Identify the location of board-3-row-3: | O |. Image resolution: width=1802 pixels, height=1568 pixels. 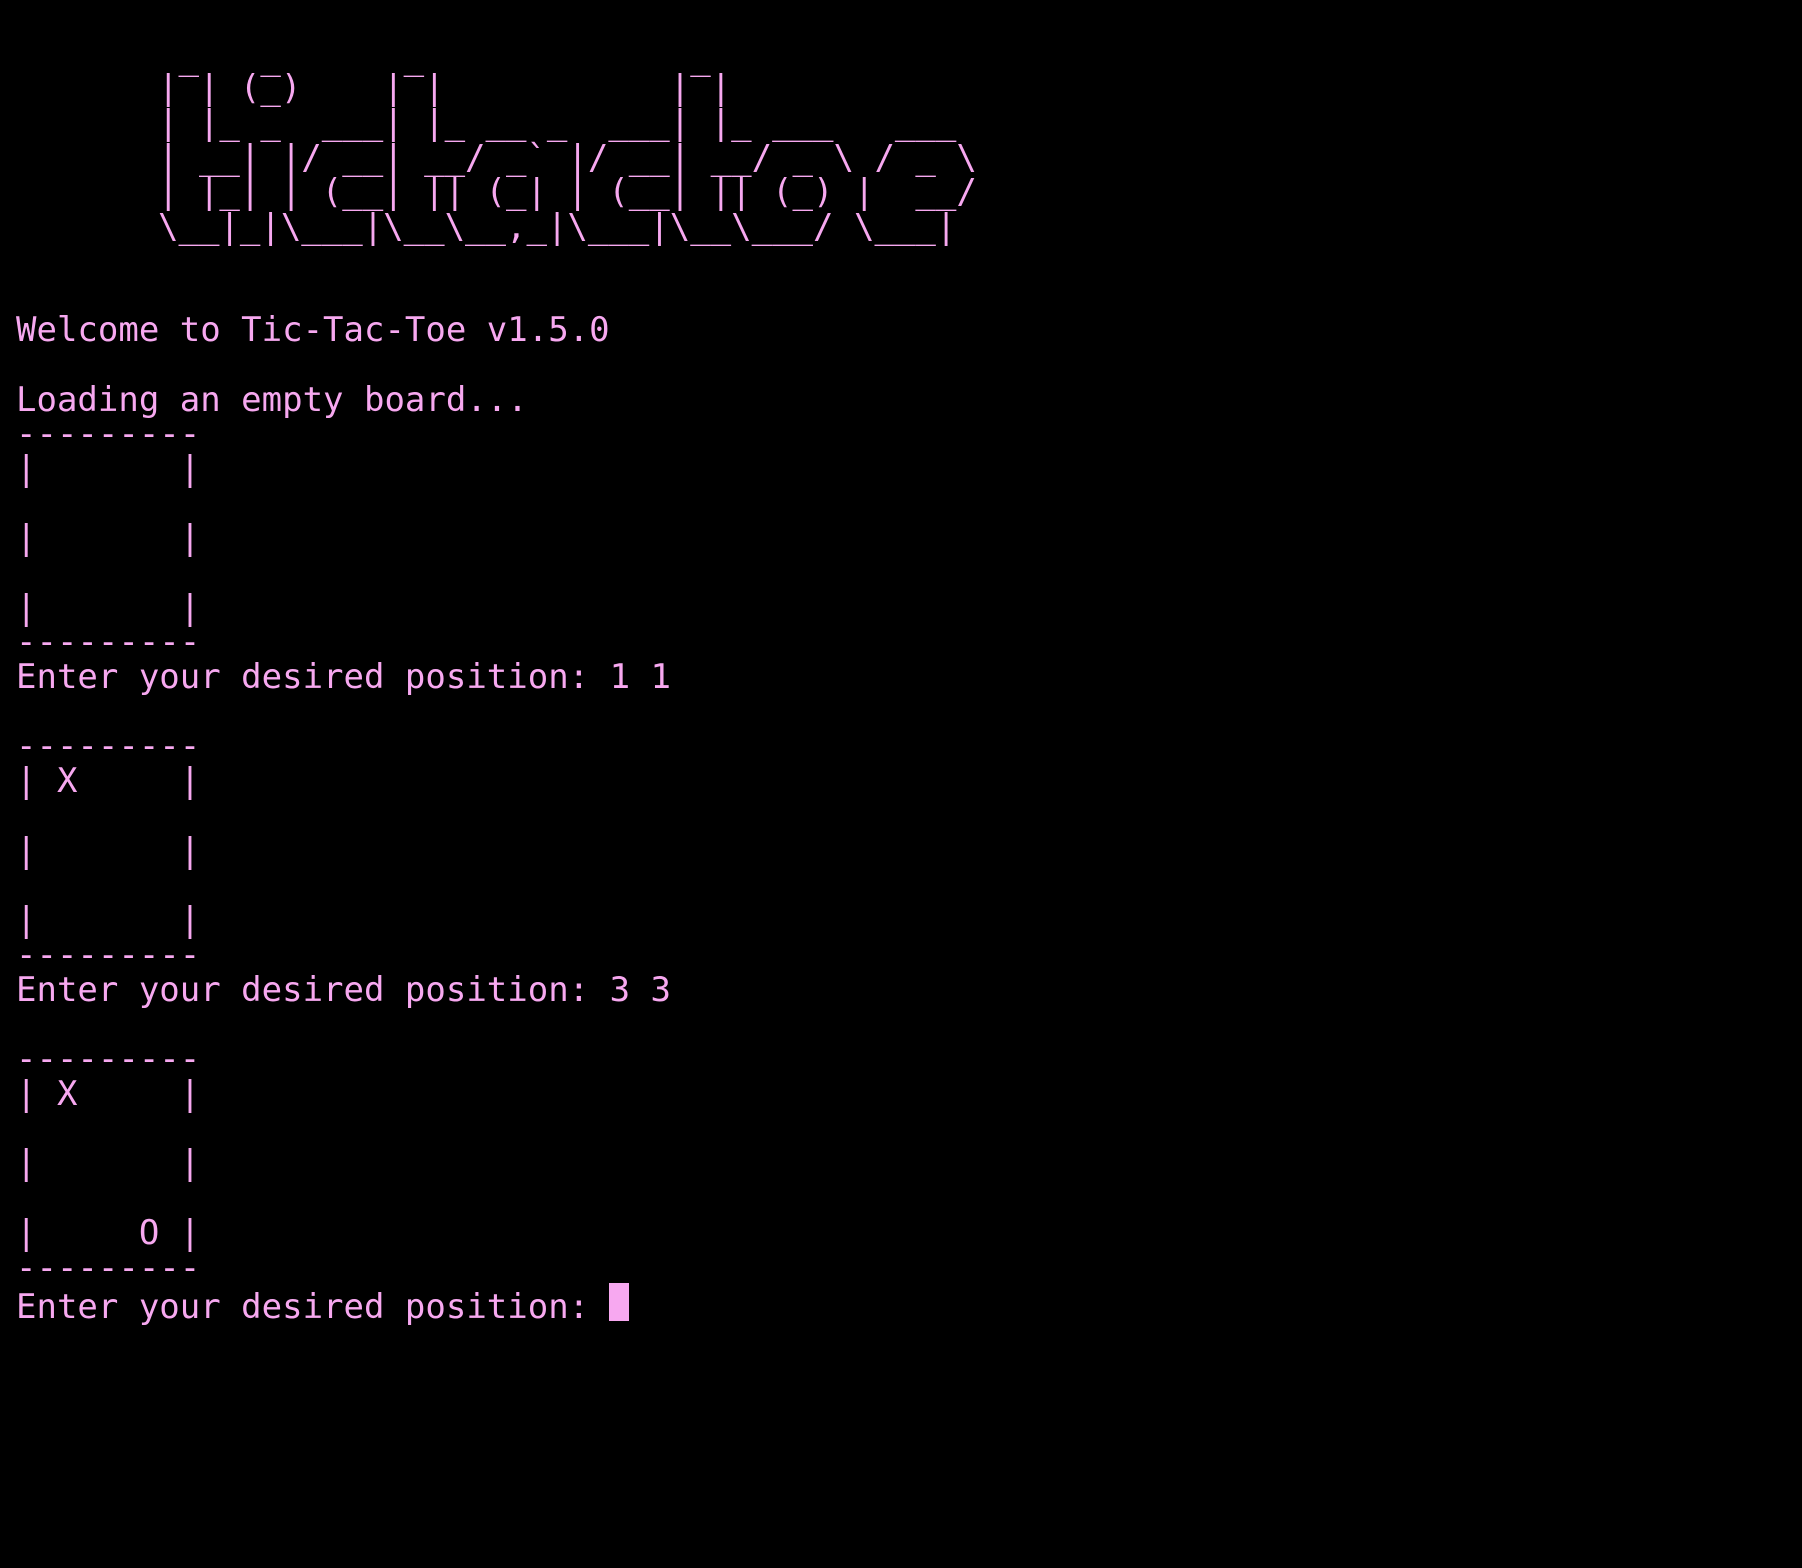
(108, 1233).